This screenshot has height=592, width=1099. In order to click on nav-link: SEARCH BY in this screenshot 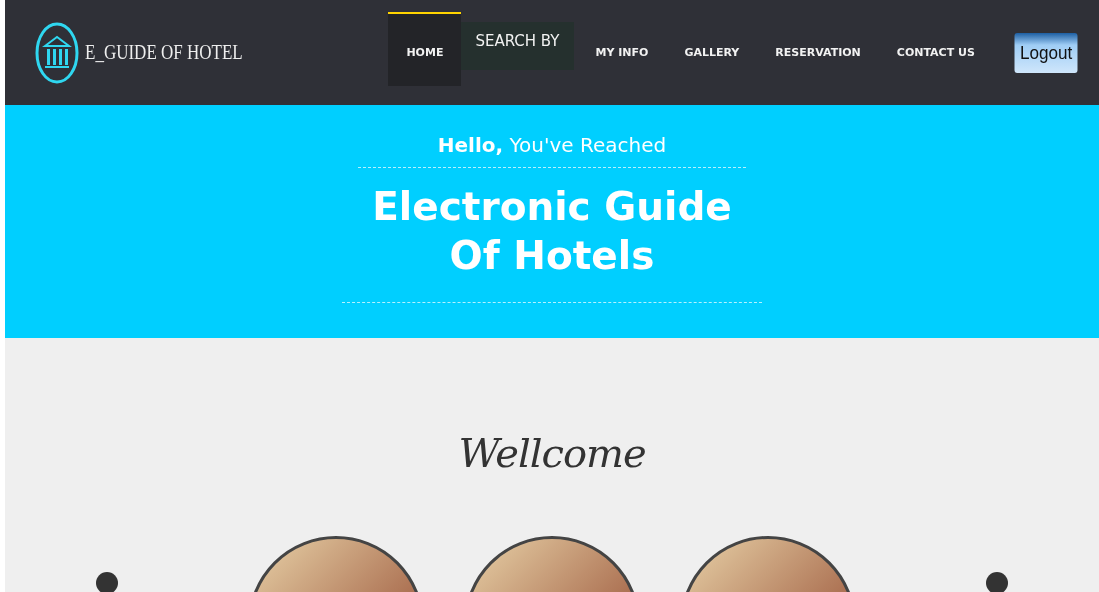, I will do `click(517, 46)`.